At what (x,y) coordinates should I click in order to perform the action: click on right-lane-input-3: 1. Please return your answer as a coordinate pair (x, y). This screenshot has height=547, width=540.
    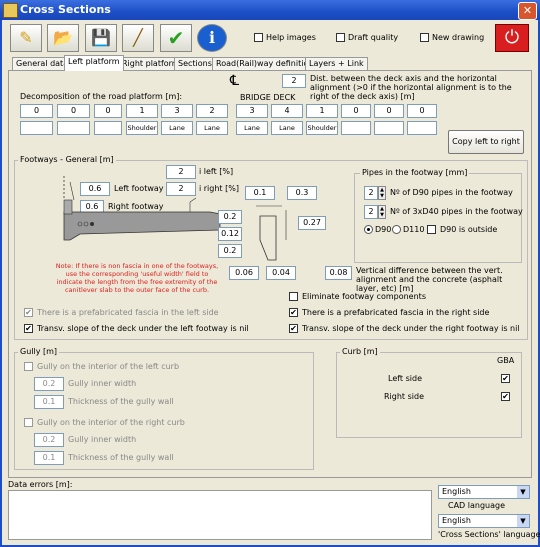
    Looking at the image, I should click on (322, 111).